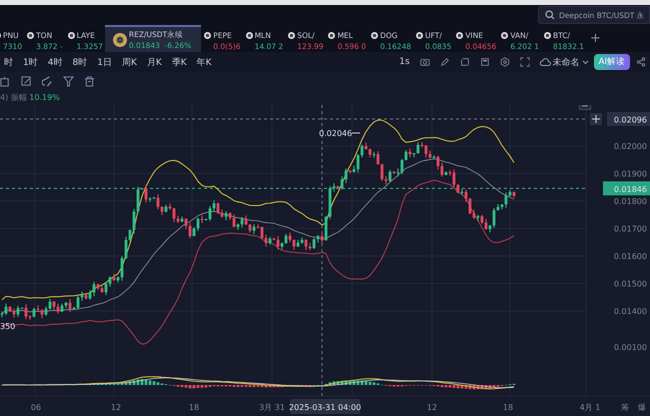 The width and height of the screenshot is (650, 416). What do you see at coordinates (525, 62) in the screenshot?
I see `fullscreen-icon` at bounding box center [525, 62].